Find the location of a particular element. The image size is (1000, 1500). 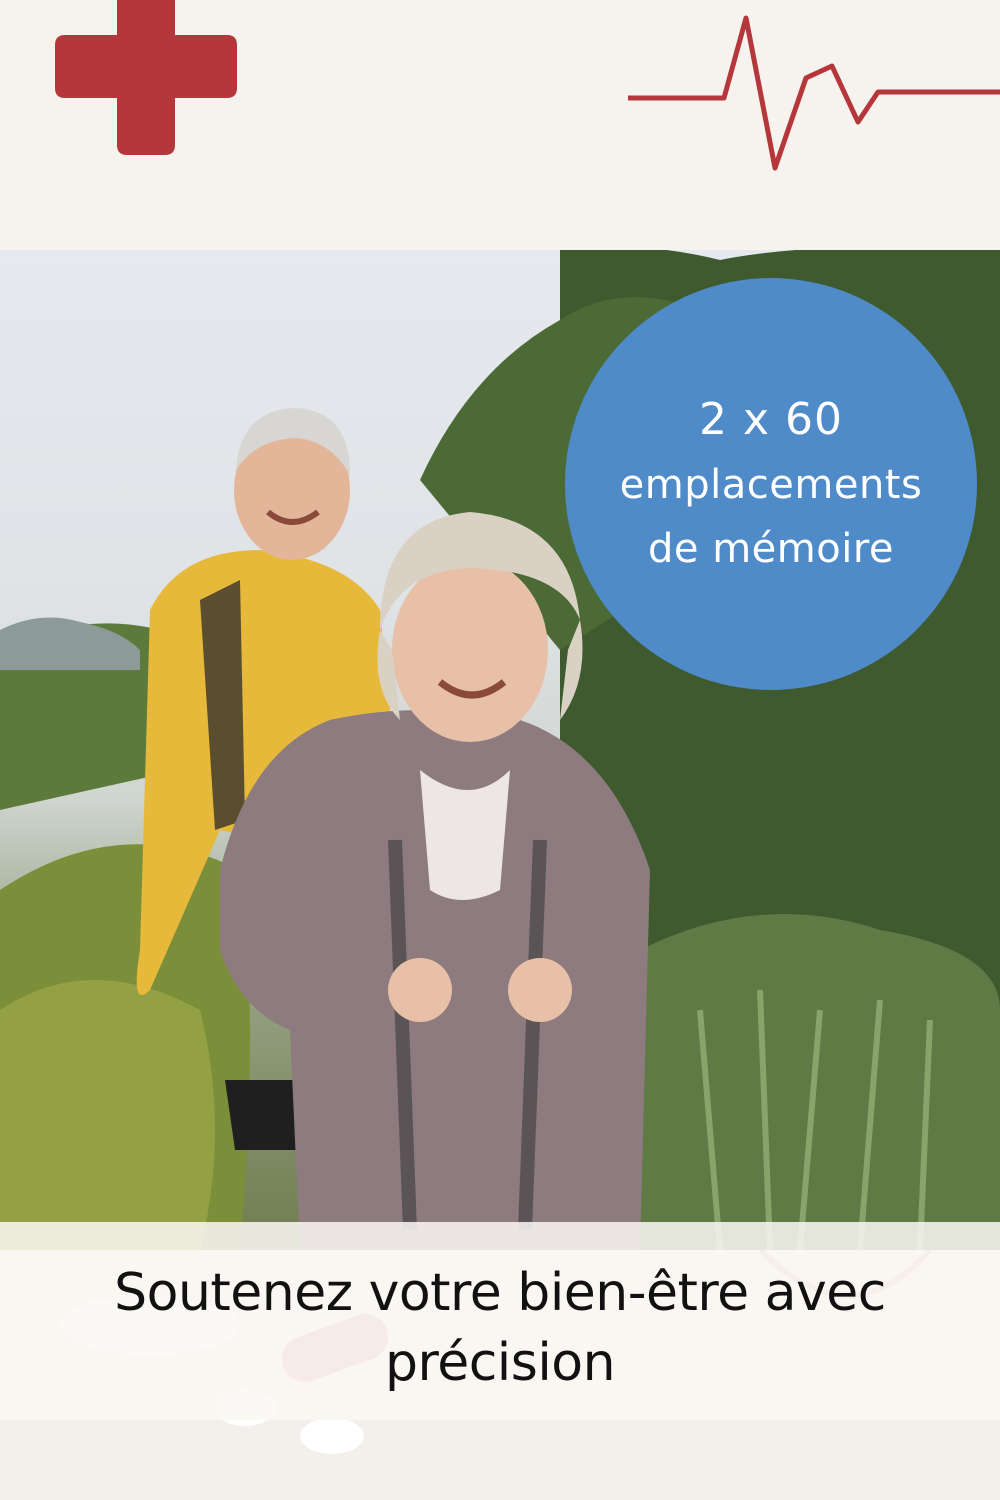

memory-slots-badge: 2 x 60 emplacements de mémoire is located at coordinates (771, 484).